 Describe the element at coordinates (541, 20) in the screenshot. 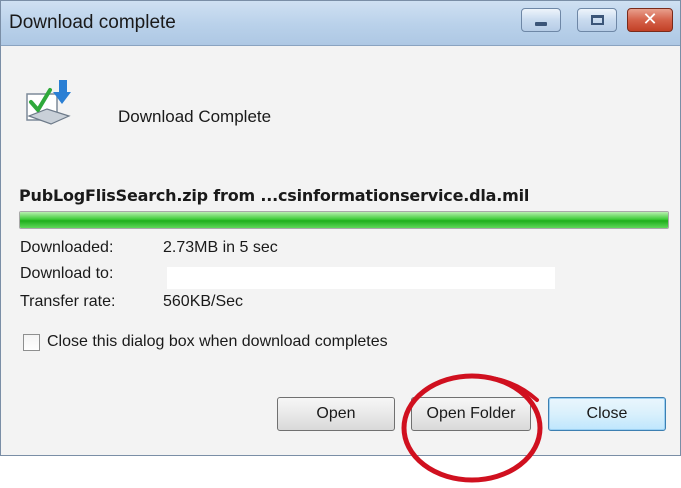

I see `minimize-button` at that location.